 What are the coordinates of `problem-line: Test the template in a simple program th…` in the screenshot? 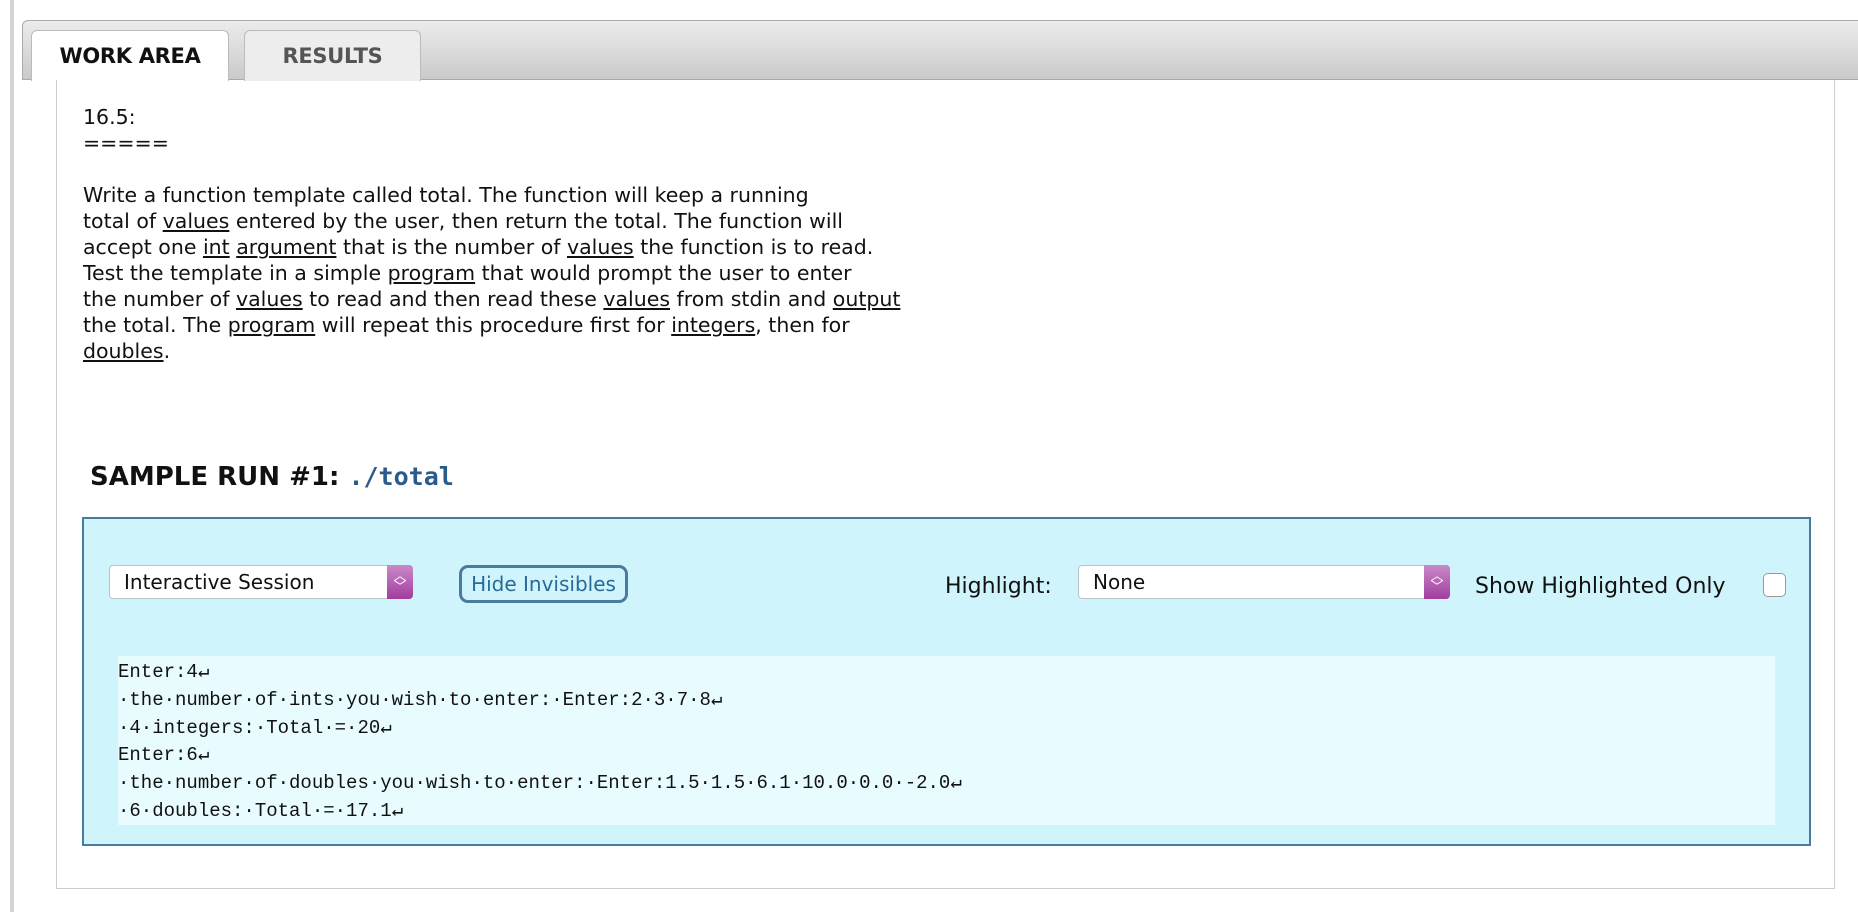 It's located at (491, 273).